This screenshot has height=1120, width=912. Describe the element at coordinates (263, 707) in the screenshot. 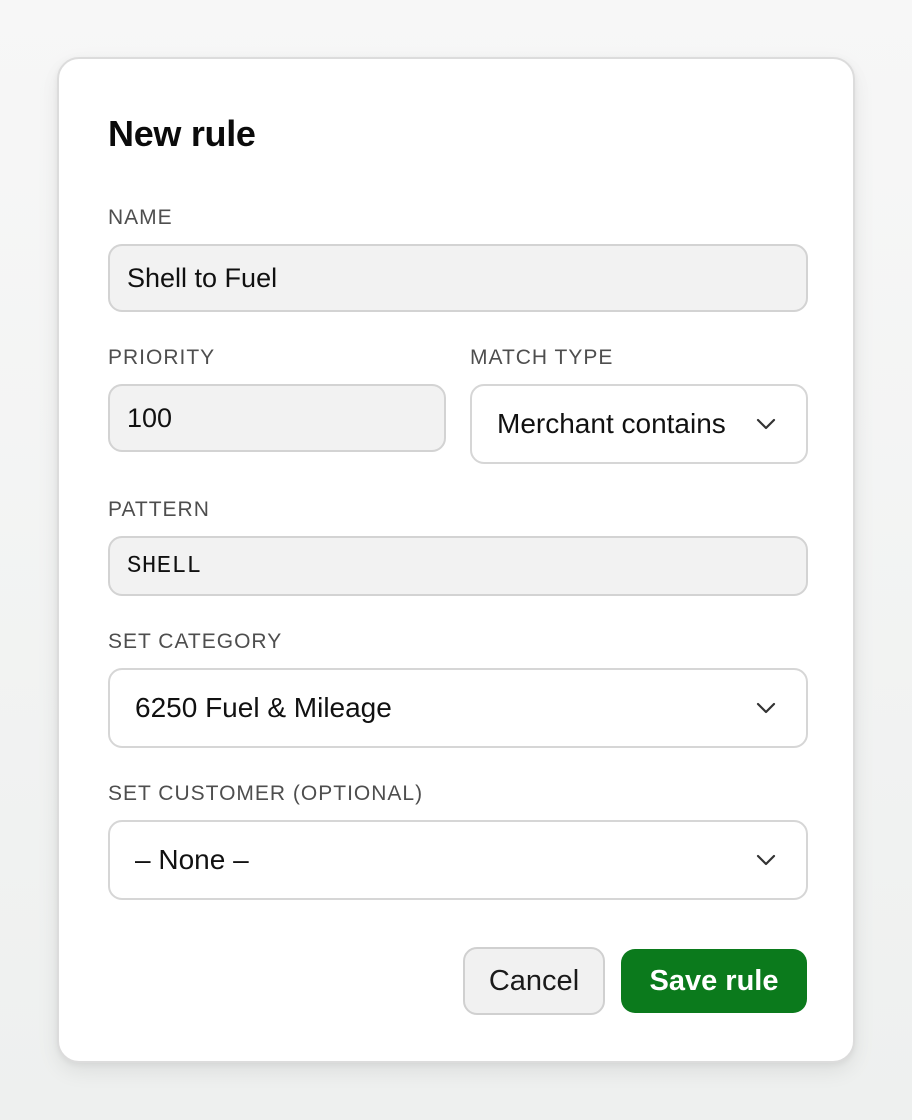

I see `set-category-value: 6250 Fuel & Mileage` at that location.